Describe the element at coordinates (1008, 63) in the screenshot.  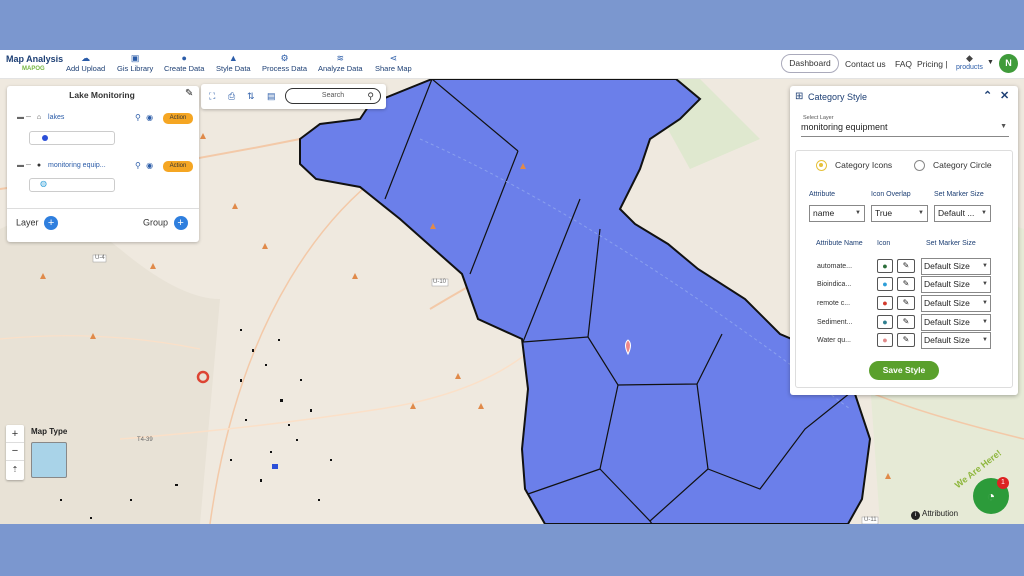
I see `avatar: N` at that location.